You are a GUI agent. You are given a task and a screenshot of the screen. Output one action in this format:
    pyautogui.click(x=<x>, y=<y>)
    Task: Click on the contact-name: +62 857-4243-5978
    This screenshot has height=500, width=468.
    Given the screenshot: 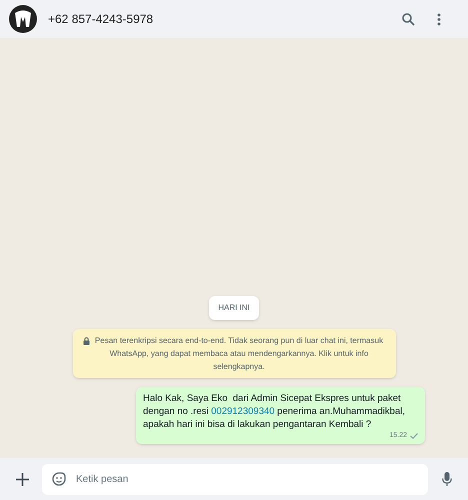 What is the action you would take?
    pyautogui.click(x=101, y=19)
    